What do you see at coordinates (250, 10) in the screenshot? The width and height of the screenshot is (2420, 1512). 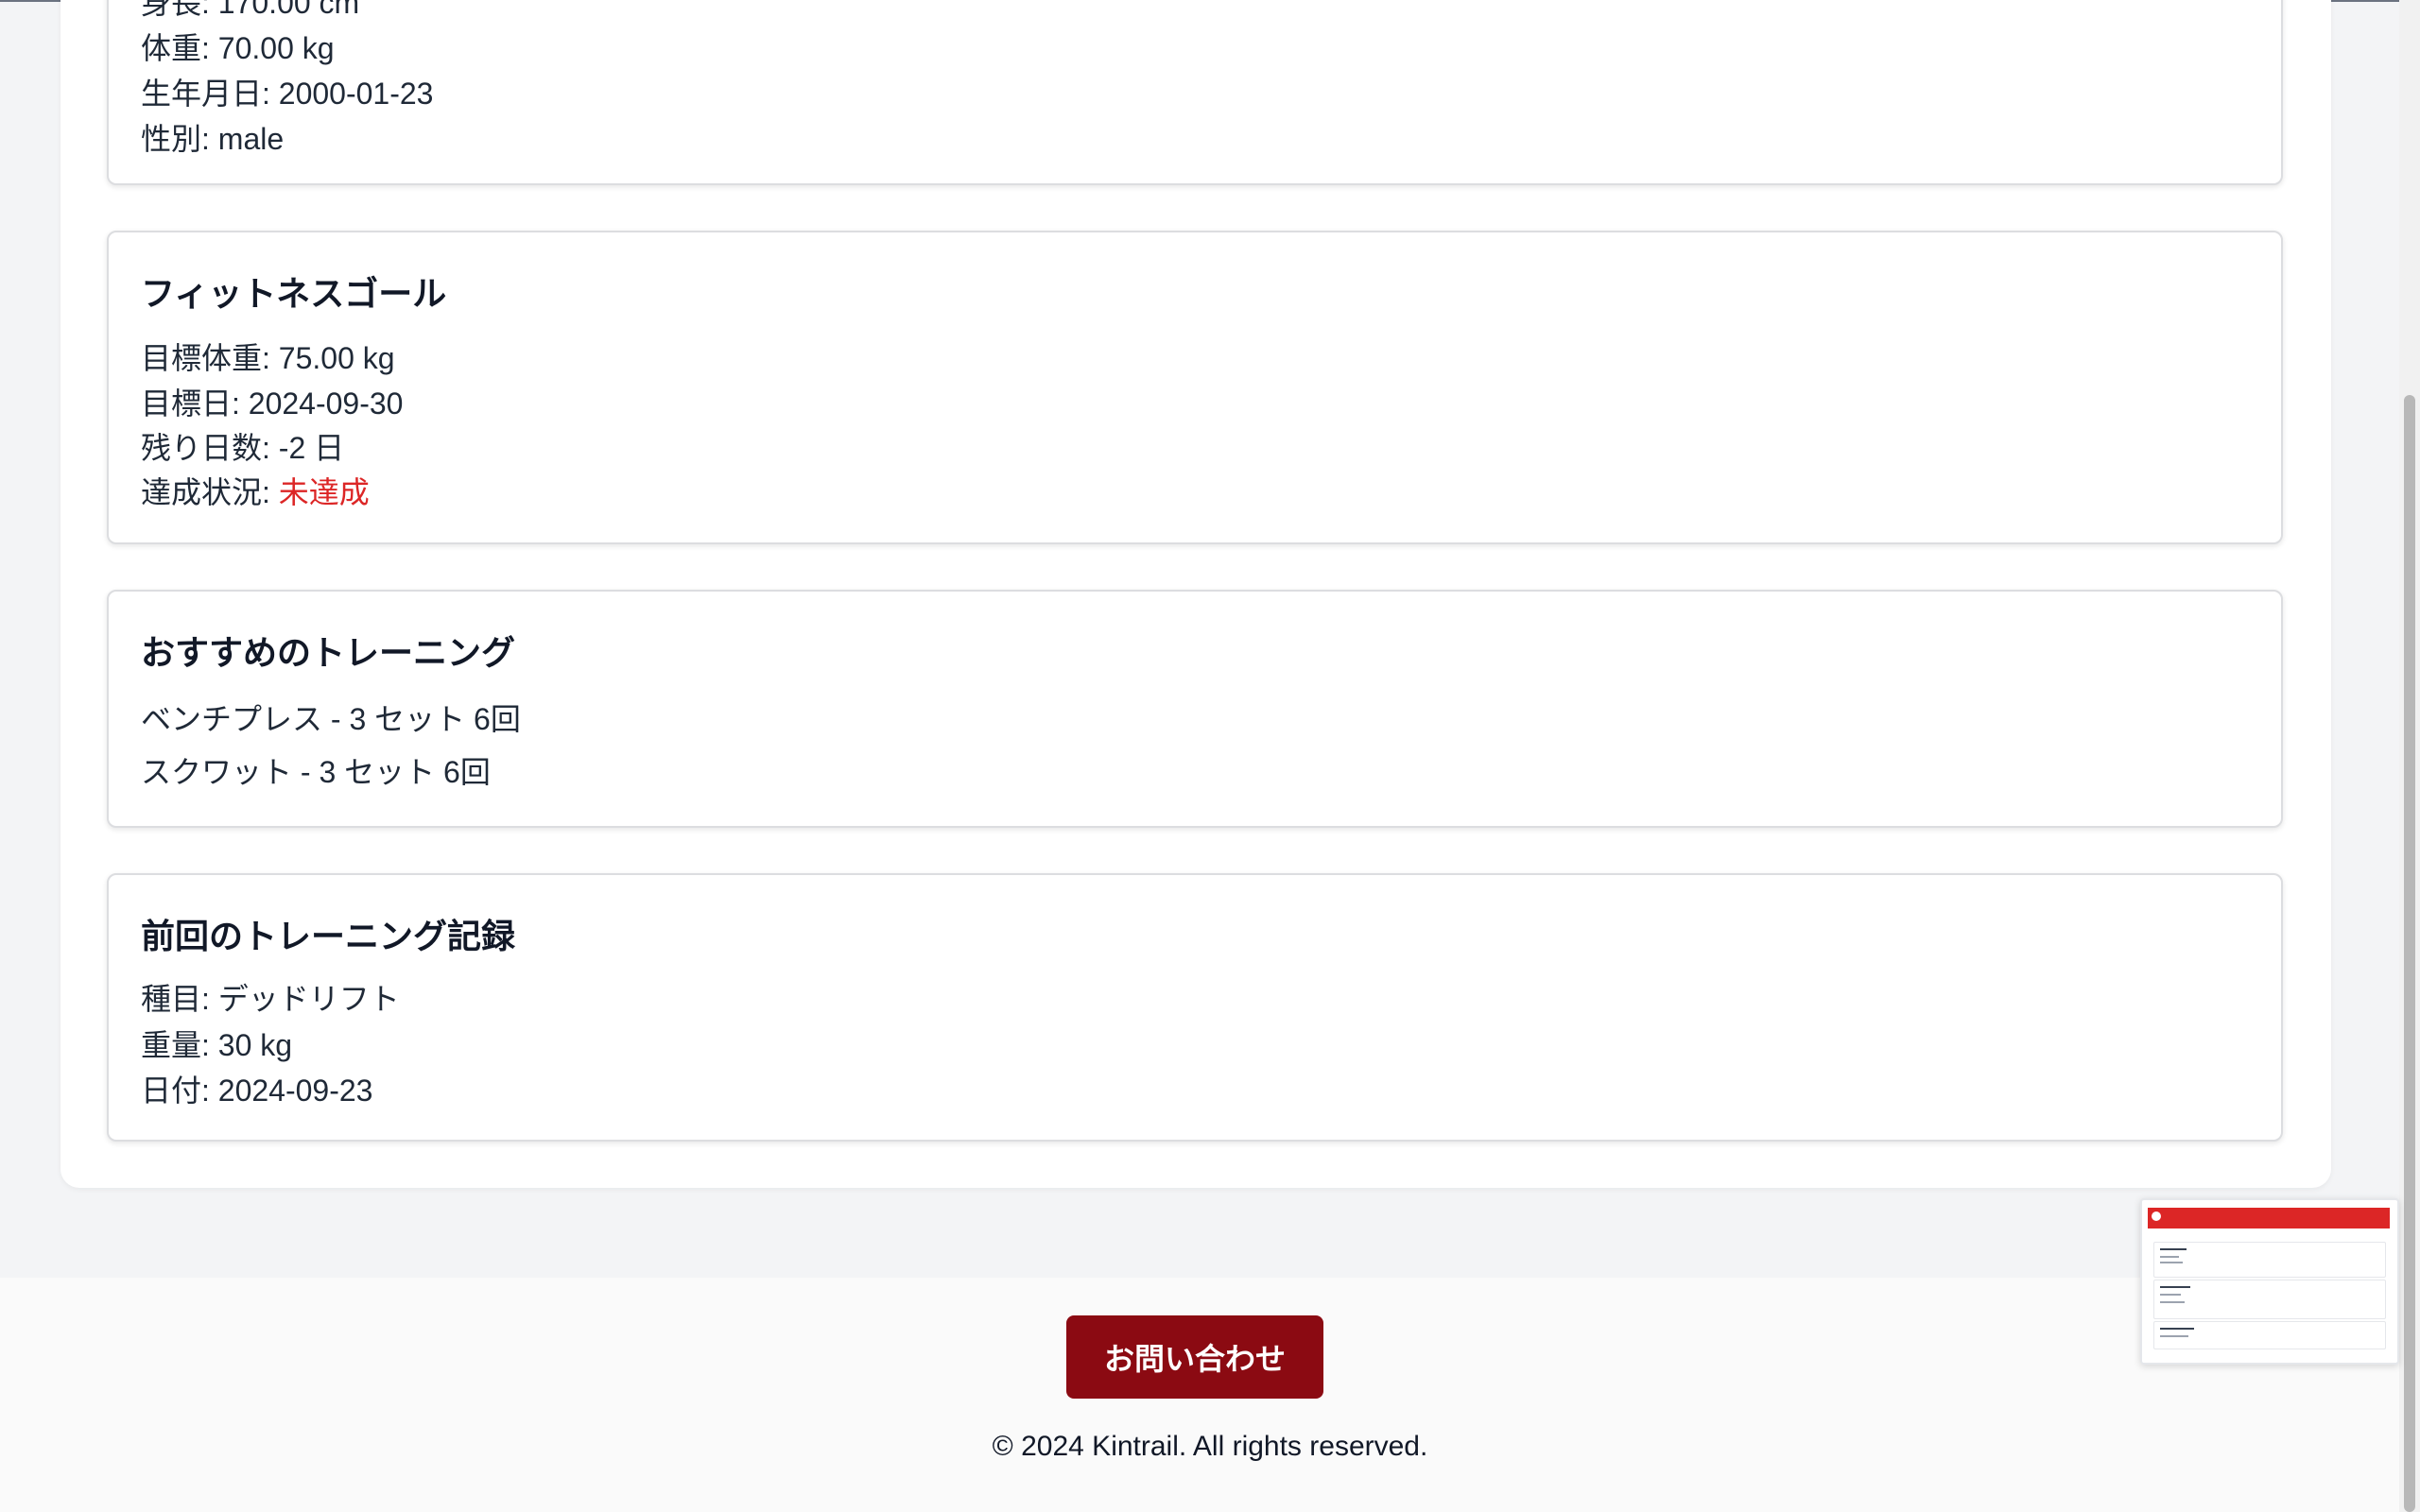 I see `height-line: 身長: 170.00 cm` at bounding box center [250, 10].